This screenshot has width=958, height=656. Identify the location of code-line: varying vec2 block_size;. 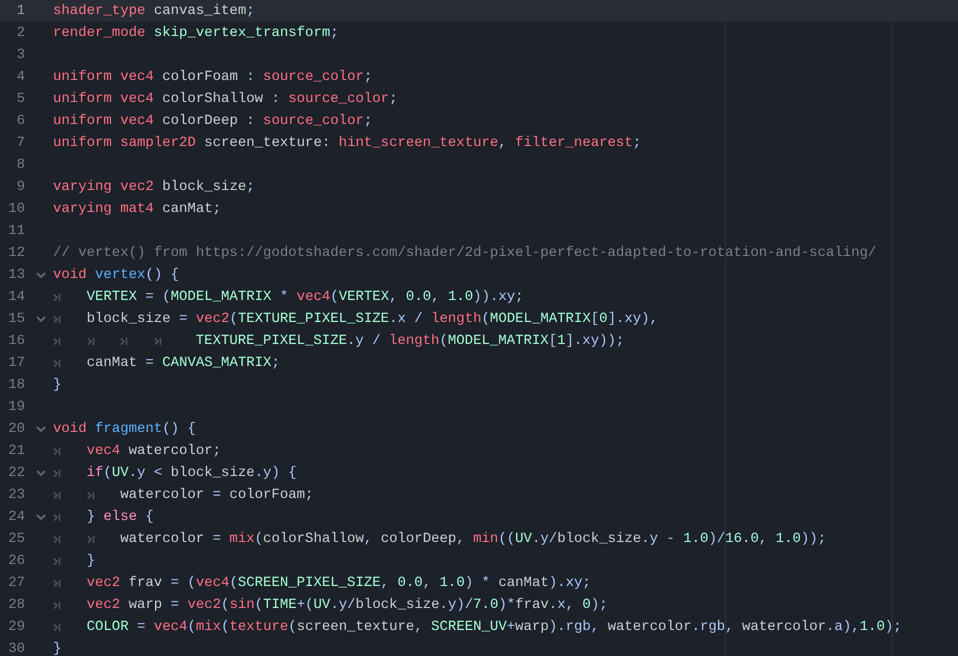
(154, 187).